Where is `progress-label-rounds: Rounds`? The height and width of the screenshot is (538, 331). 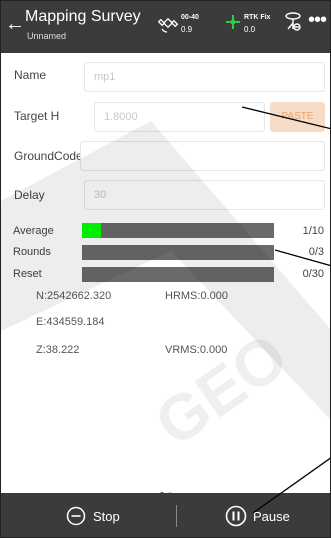 progress-label-rounds: Rounds is located at coordinates (32, 252).